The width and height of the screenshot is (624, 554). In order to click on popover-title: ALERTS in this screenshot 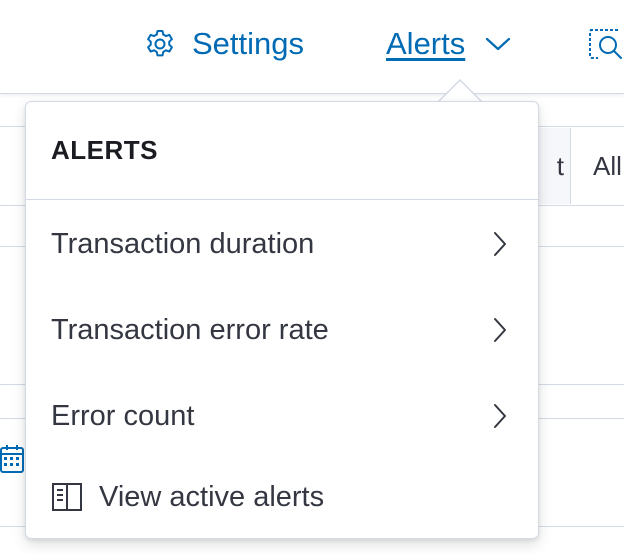, I will do `click(282, 151)`.